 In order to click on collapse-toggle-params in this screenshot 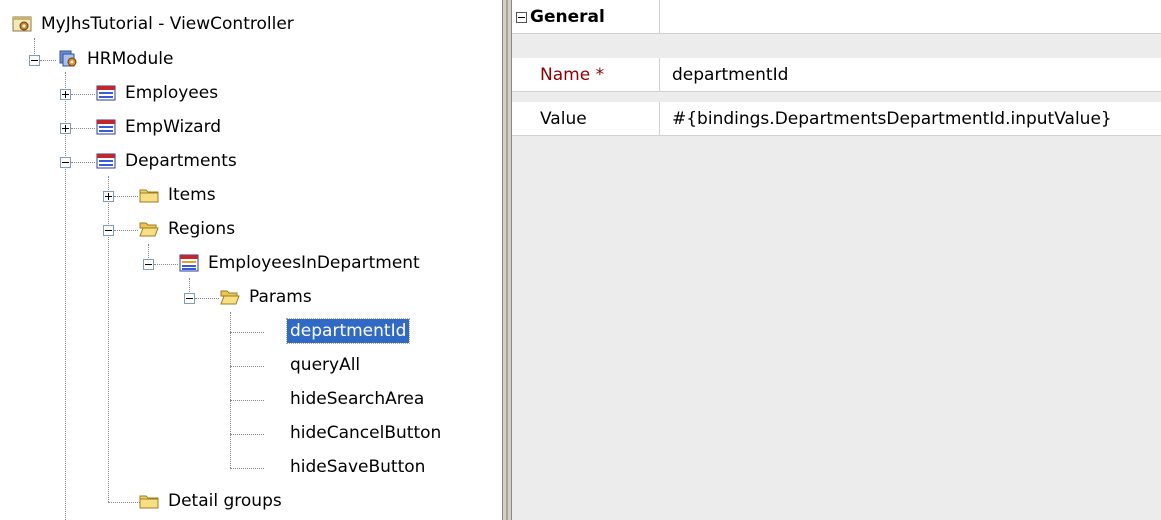, I will do `click(189, 298)`.